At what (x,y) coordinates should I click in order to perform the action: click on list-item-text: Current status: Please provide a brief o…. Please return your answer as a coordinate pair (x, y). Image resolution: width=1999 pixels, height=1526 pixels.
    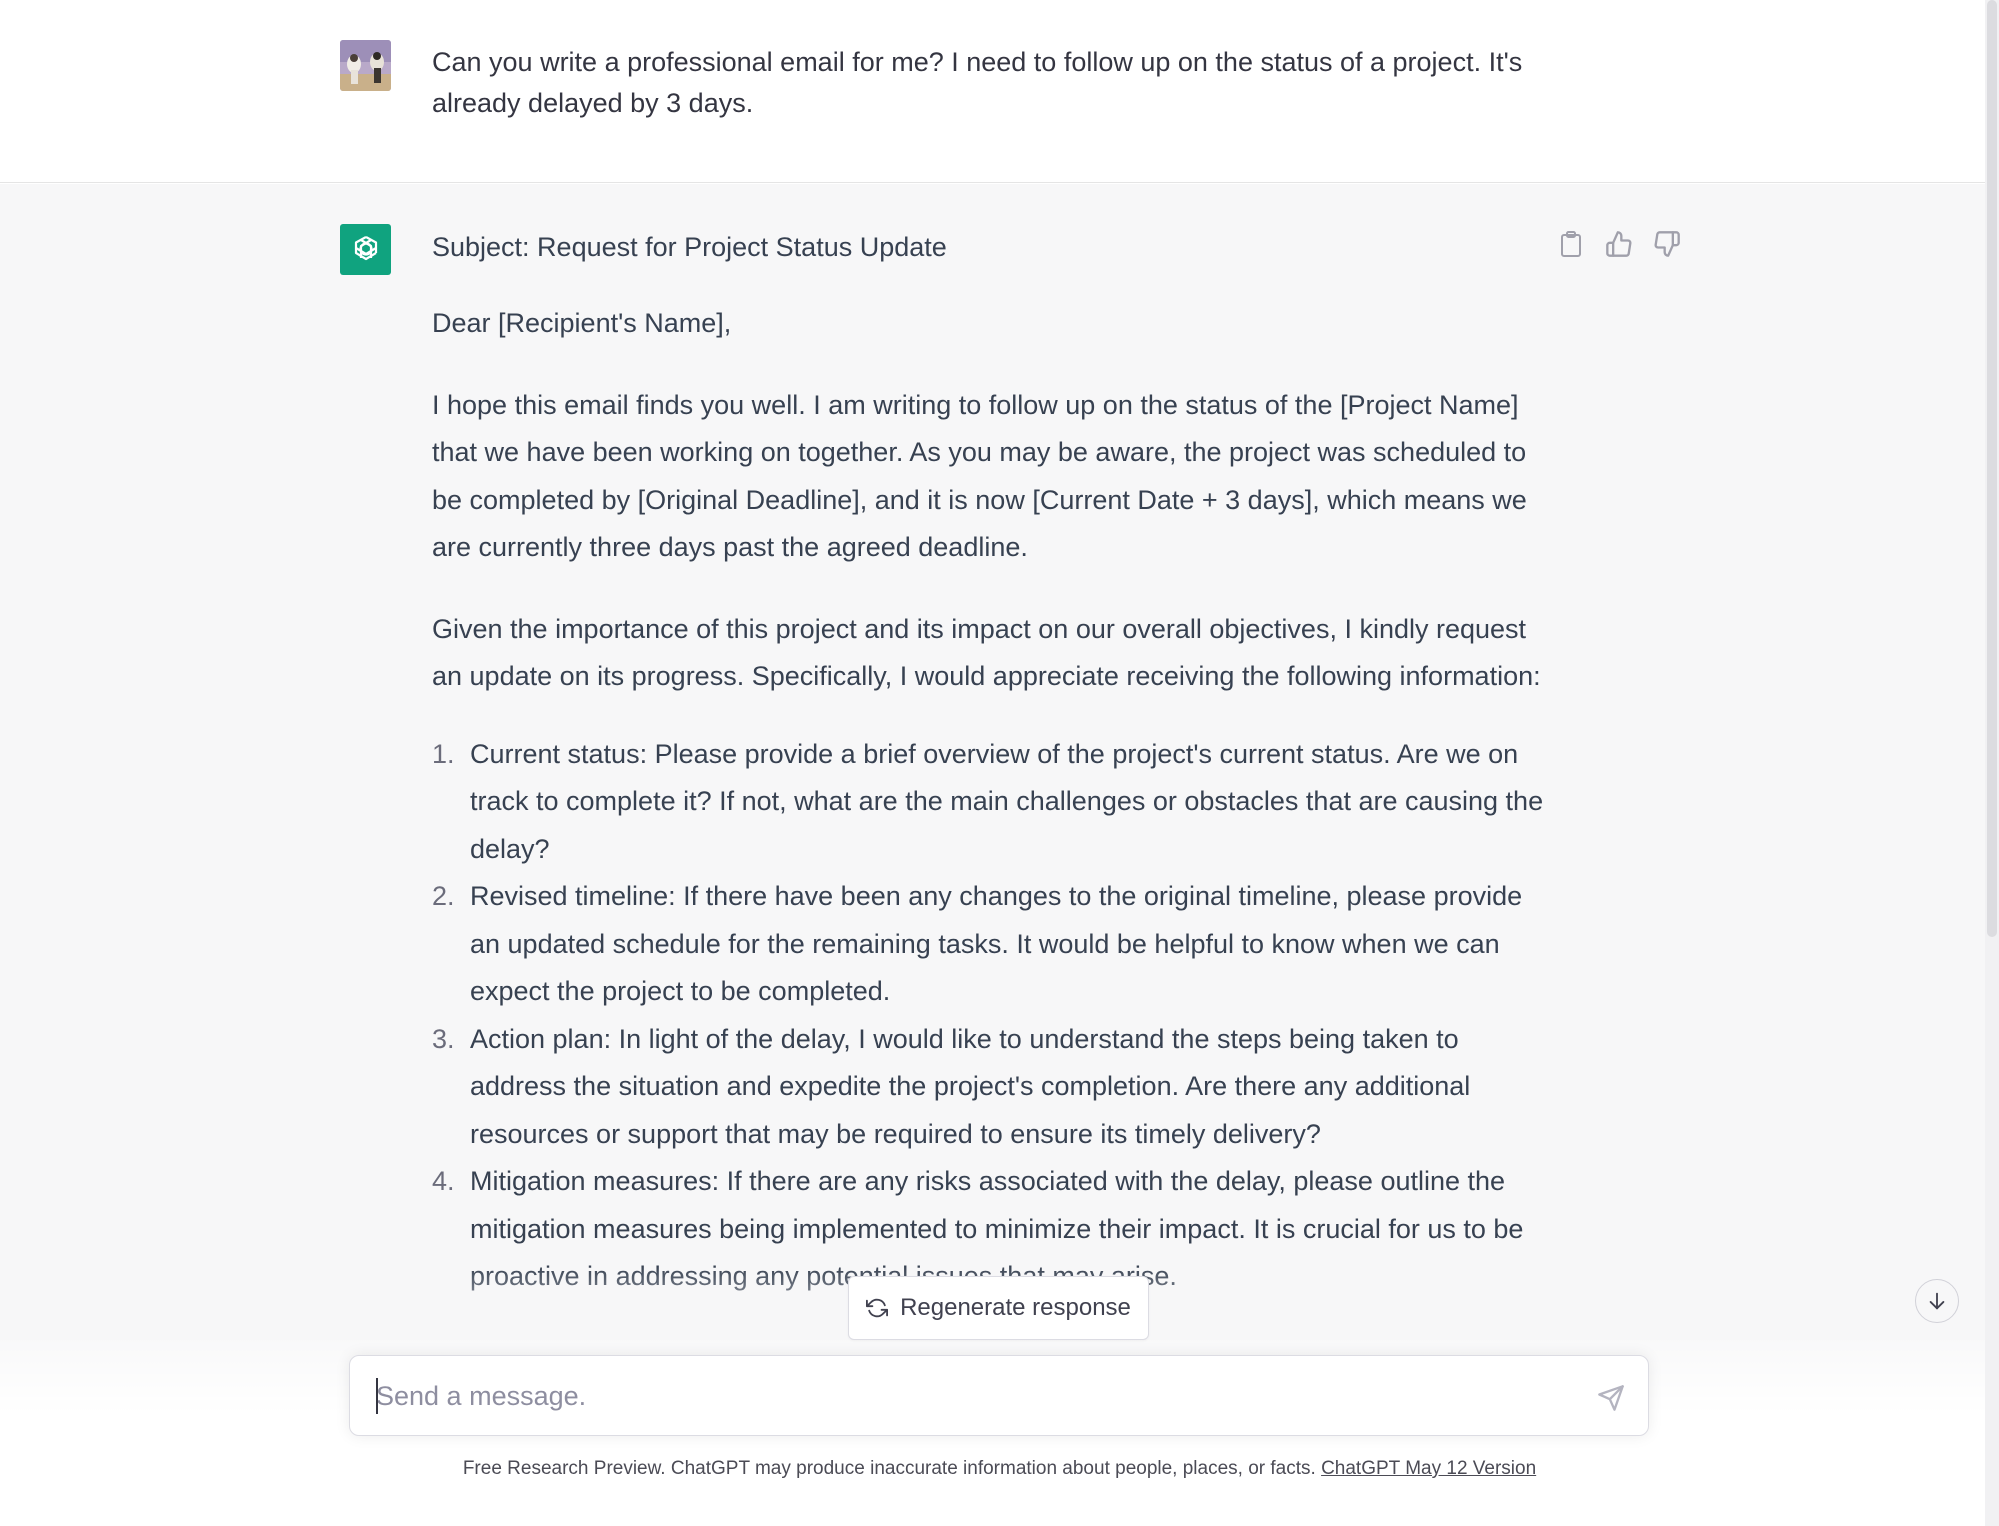
    Looking at the image, I should click on (1007, 801).